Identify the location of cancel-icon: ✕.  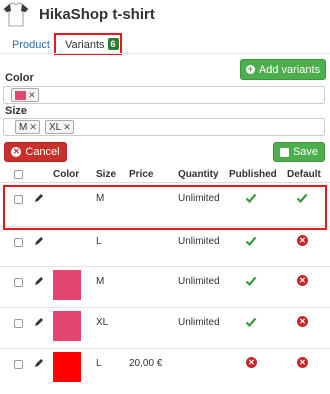
(16, 152).